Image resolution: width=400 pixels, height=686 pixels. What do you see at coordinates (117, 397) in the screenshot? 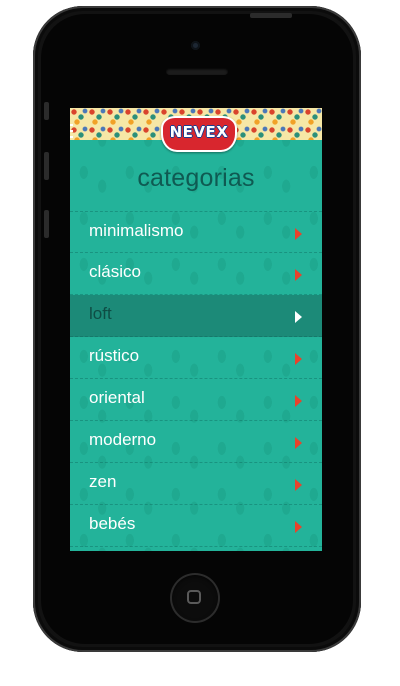
I see `category-label: oriental` at bounding box center [117, 397].